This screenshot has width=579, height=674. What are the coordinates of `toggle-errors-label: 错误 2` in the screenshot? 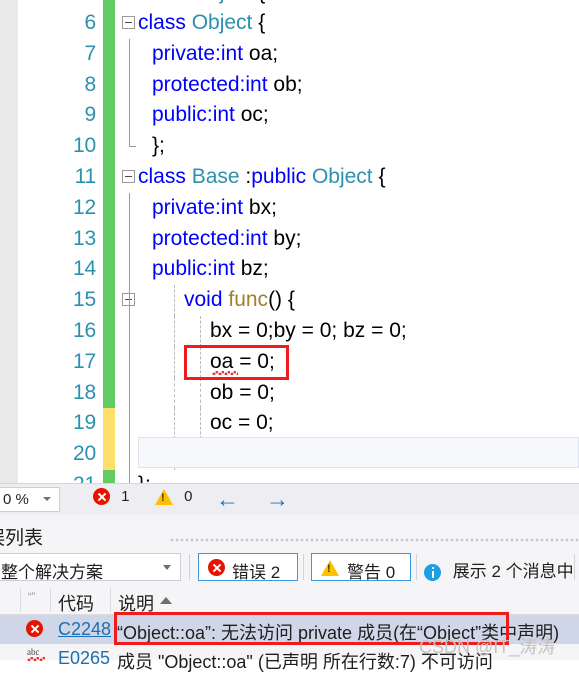 It's located at (256, 572).